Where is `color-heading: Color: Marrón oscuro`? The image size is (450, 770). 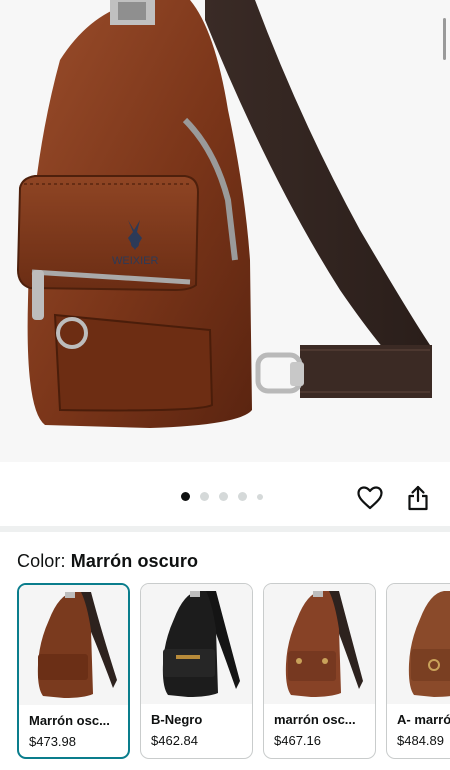
color-heading: Color: Marrón oscuro is located at coordinates (107, 561).